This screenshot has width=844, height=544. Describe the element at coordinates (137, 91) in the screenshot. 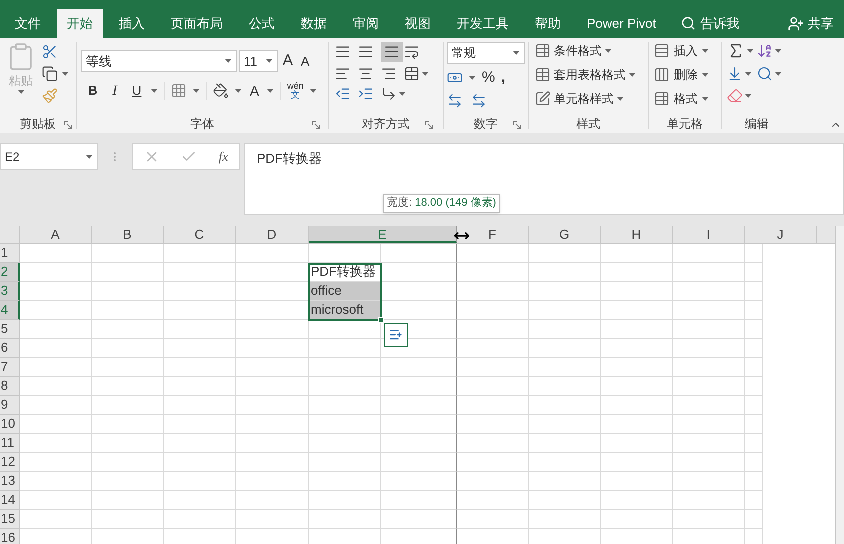

I see `underline-button: U` at that location.